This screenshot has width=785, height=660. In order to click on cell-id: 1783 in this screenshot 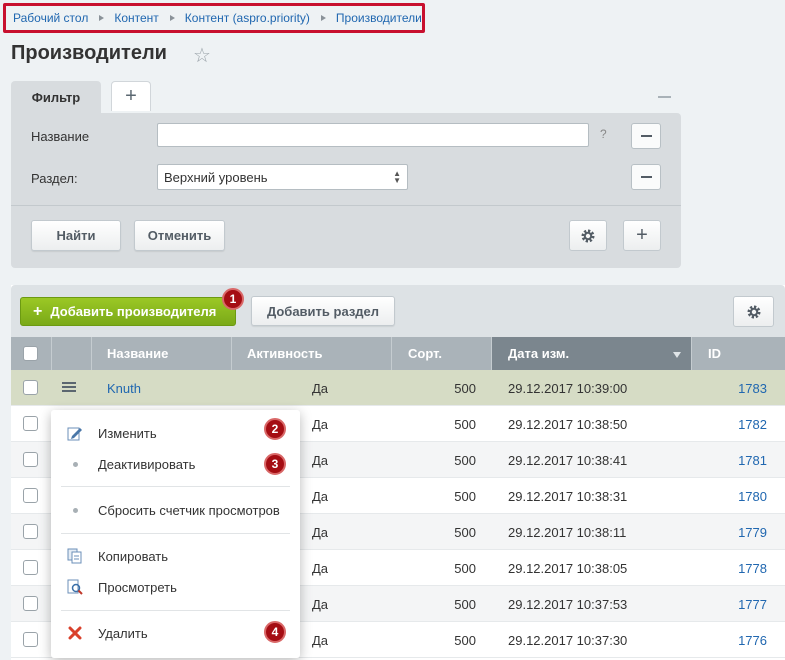, I will do `click(729, 388)`.